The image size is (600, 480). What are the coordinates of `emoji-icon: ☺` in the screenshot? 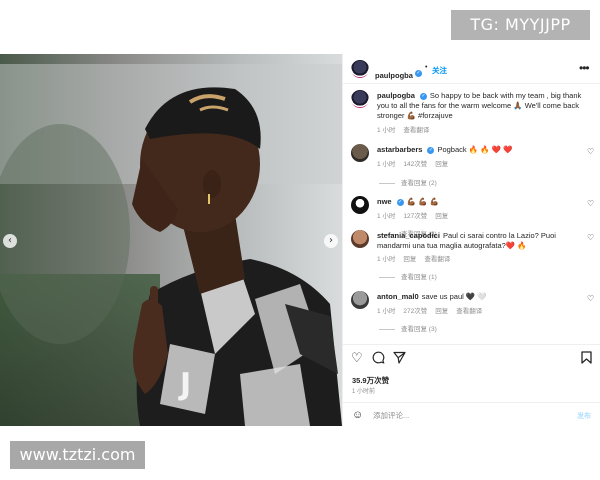 It's located at (357, 415).